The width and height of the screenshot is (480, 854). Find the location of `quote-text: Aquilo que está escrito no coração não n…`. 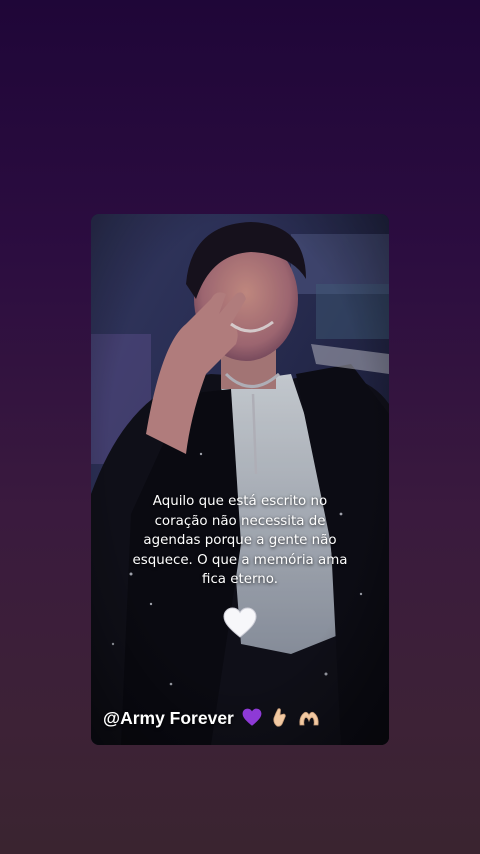

quote-text: Aquilo que está escrito no coração não n… is located at coordinates (240, 540).